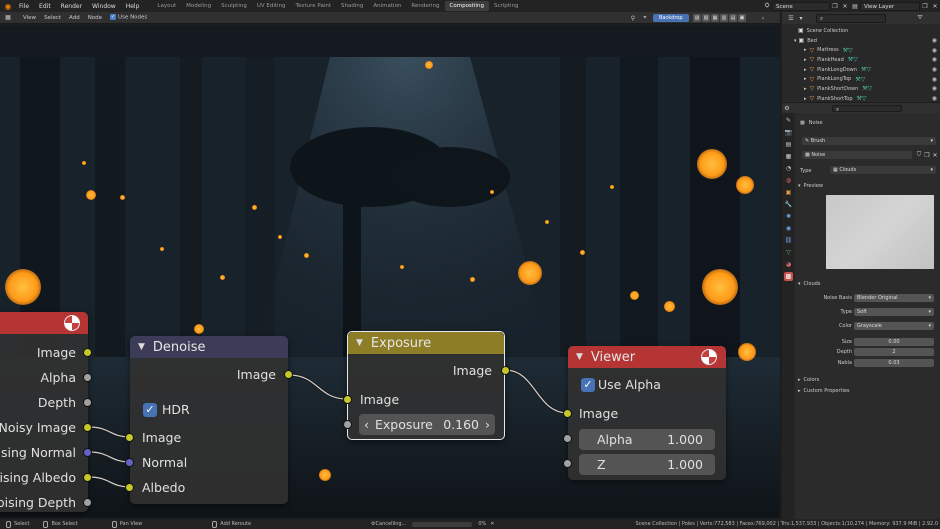 The height and width of the screenshot is (529, 940). What do you see at coordinates (87, 477) in the screenshot?
I see `output-denoising-albedo-socket` at bounding box center [87, 477].